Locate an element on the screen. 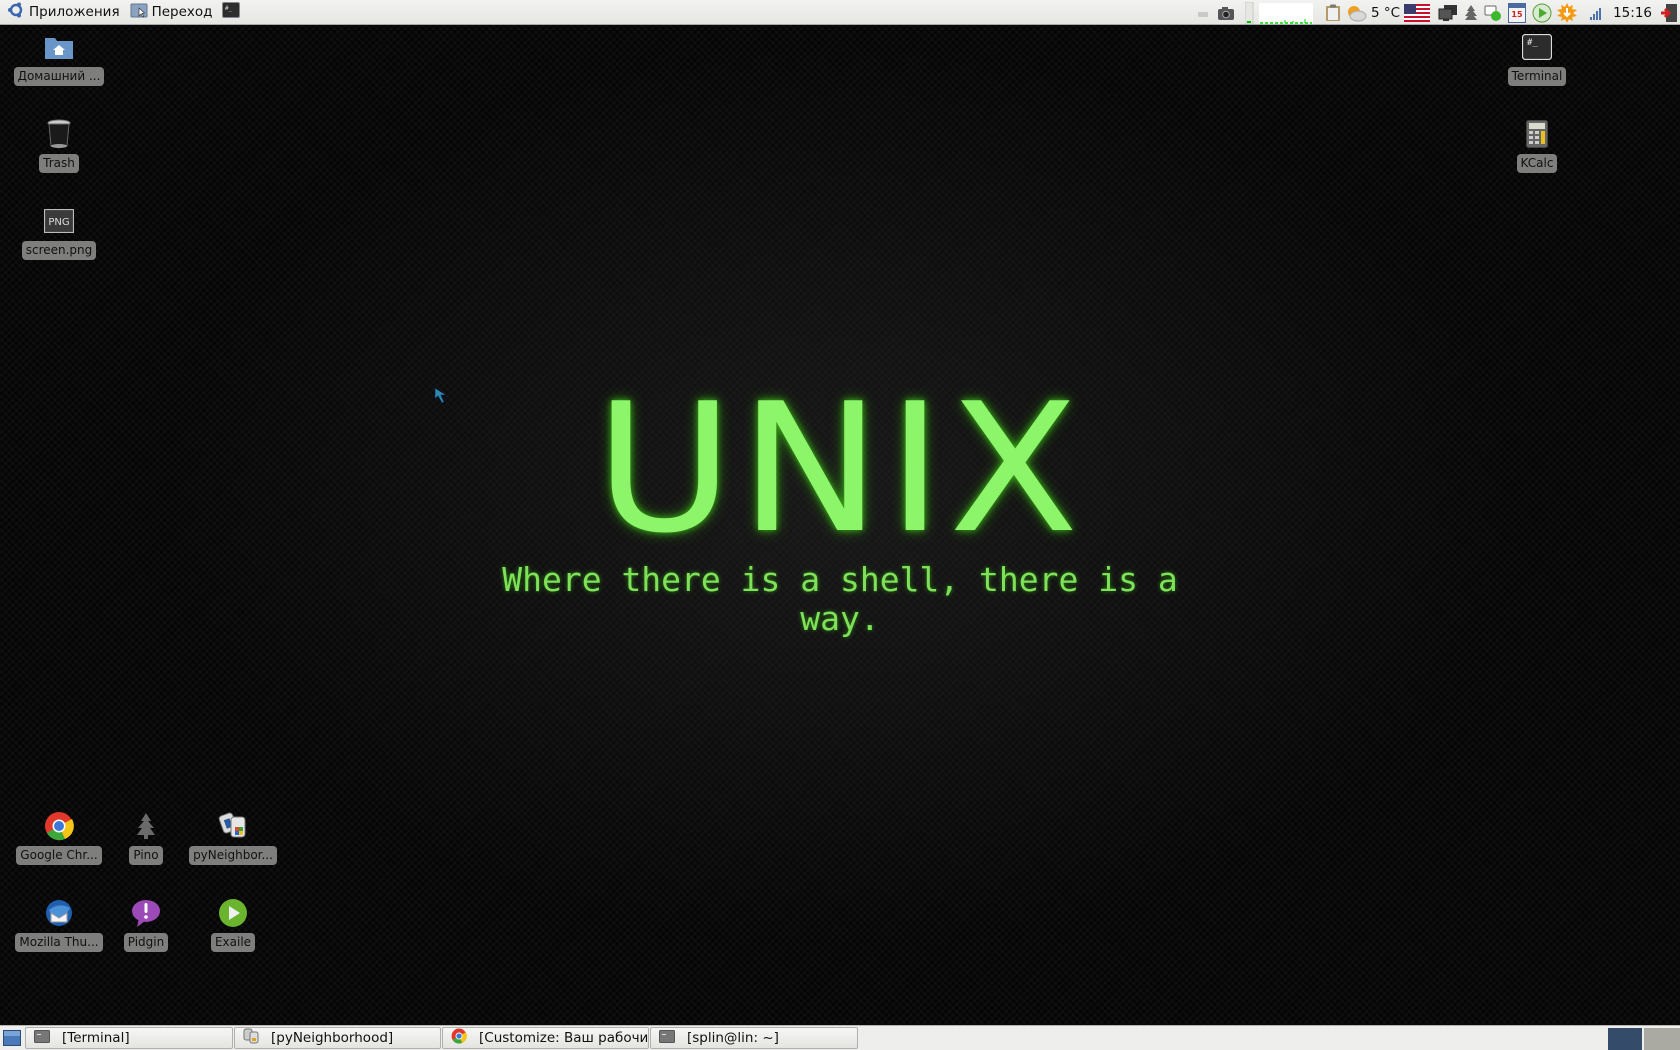 The height and width of the screenshot is (1050, 1680). cpu-graph-monitor is located at coordinates (1280, 12).